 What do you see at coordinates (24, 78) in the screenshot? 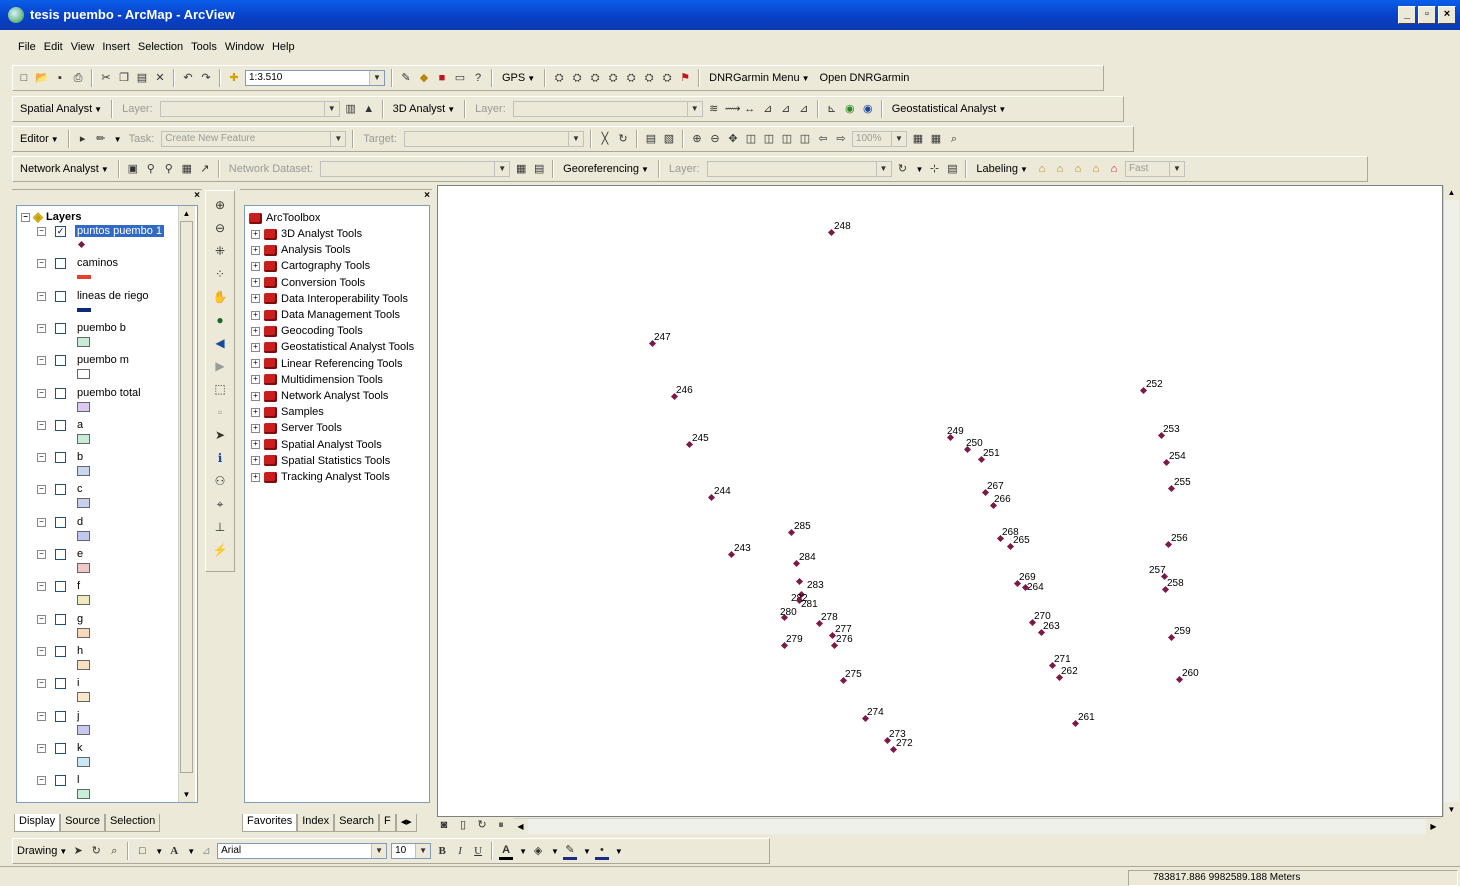
I see `new-document-icon: □` at bounding box center [24, 78].